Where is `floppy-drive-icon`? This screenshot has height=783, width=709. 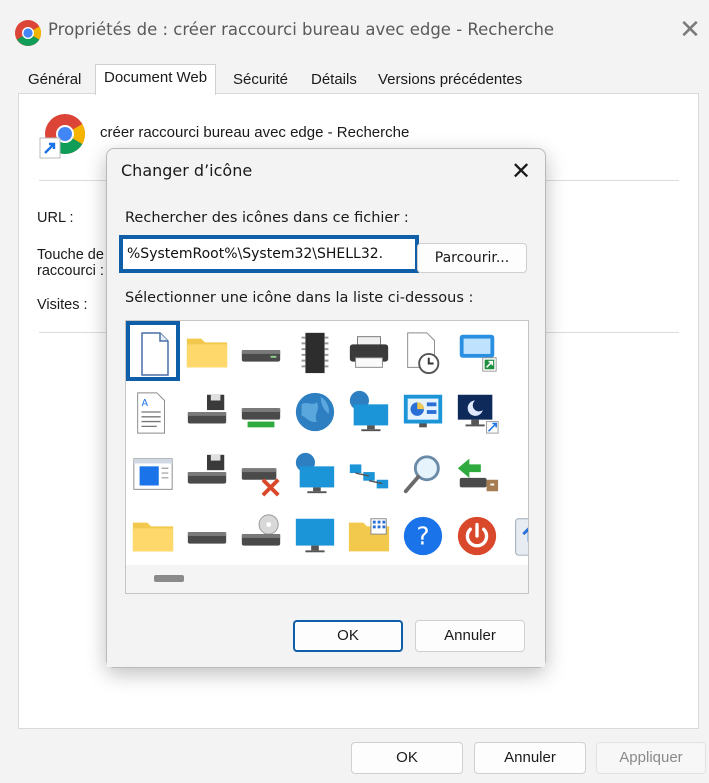
floppy-drive-icon is located at coordinates (207, 415).